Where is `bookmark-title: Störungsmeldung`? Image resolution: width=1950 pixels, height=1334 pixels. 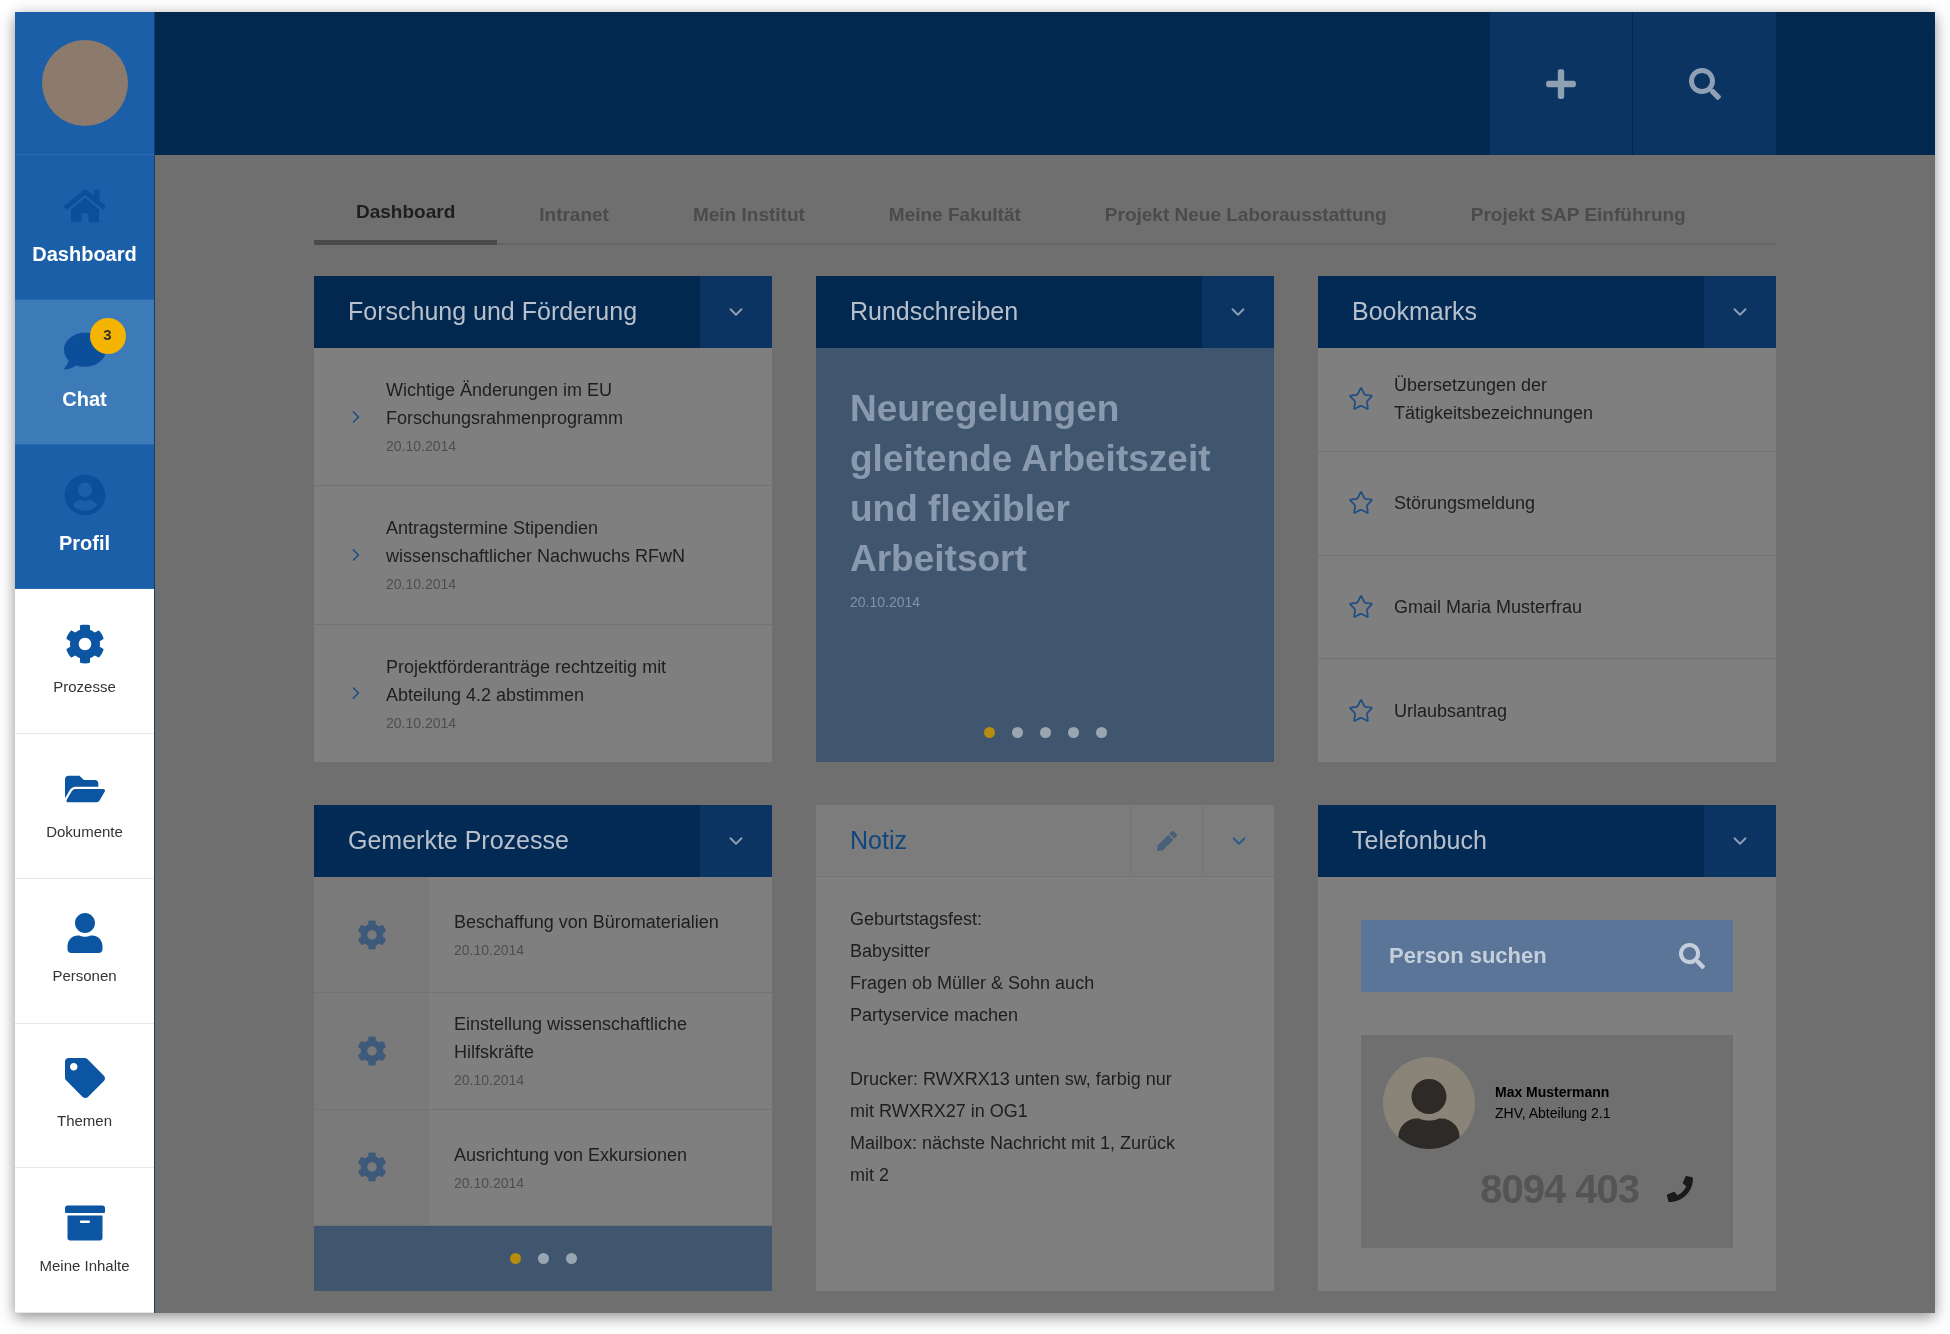
bookmark-title: Störungsmeldung is located at coordinates (1465, 504).